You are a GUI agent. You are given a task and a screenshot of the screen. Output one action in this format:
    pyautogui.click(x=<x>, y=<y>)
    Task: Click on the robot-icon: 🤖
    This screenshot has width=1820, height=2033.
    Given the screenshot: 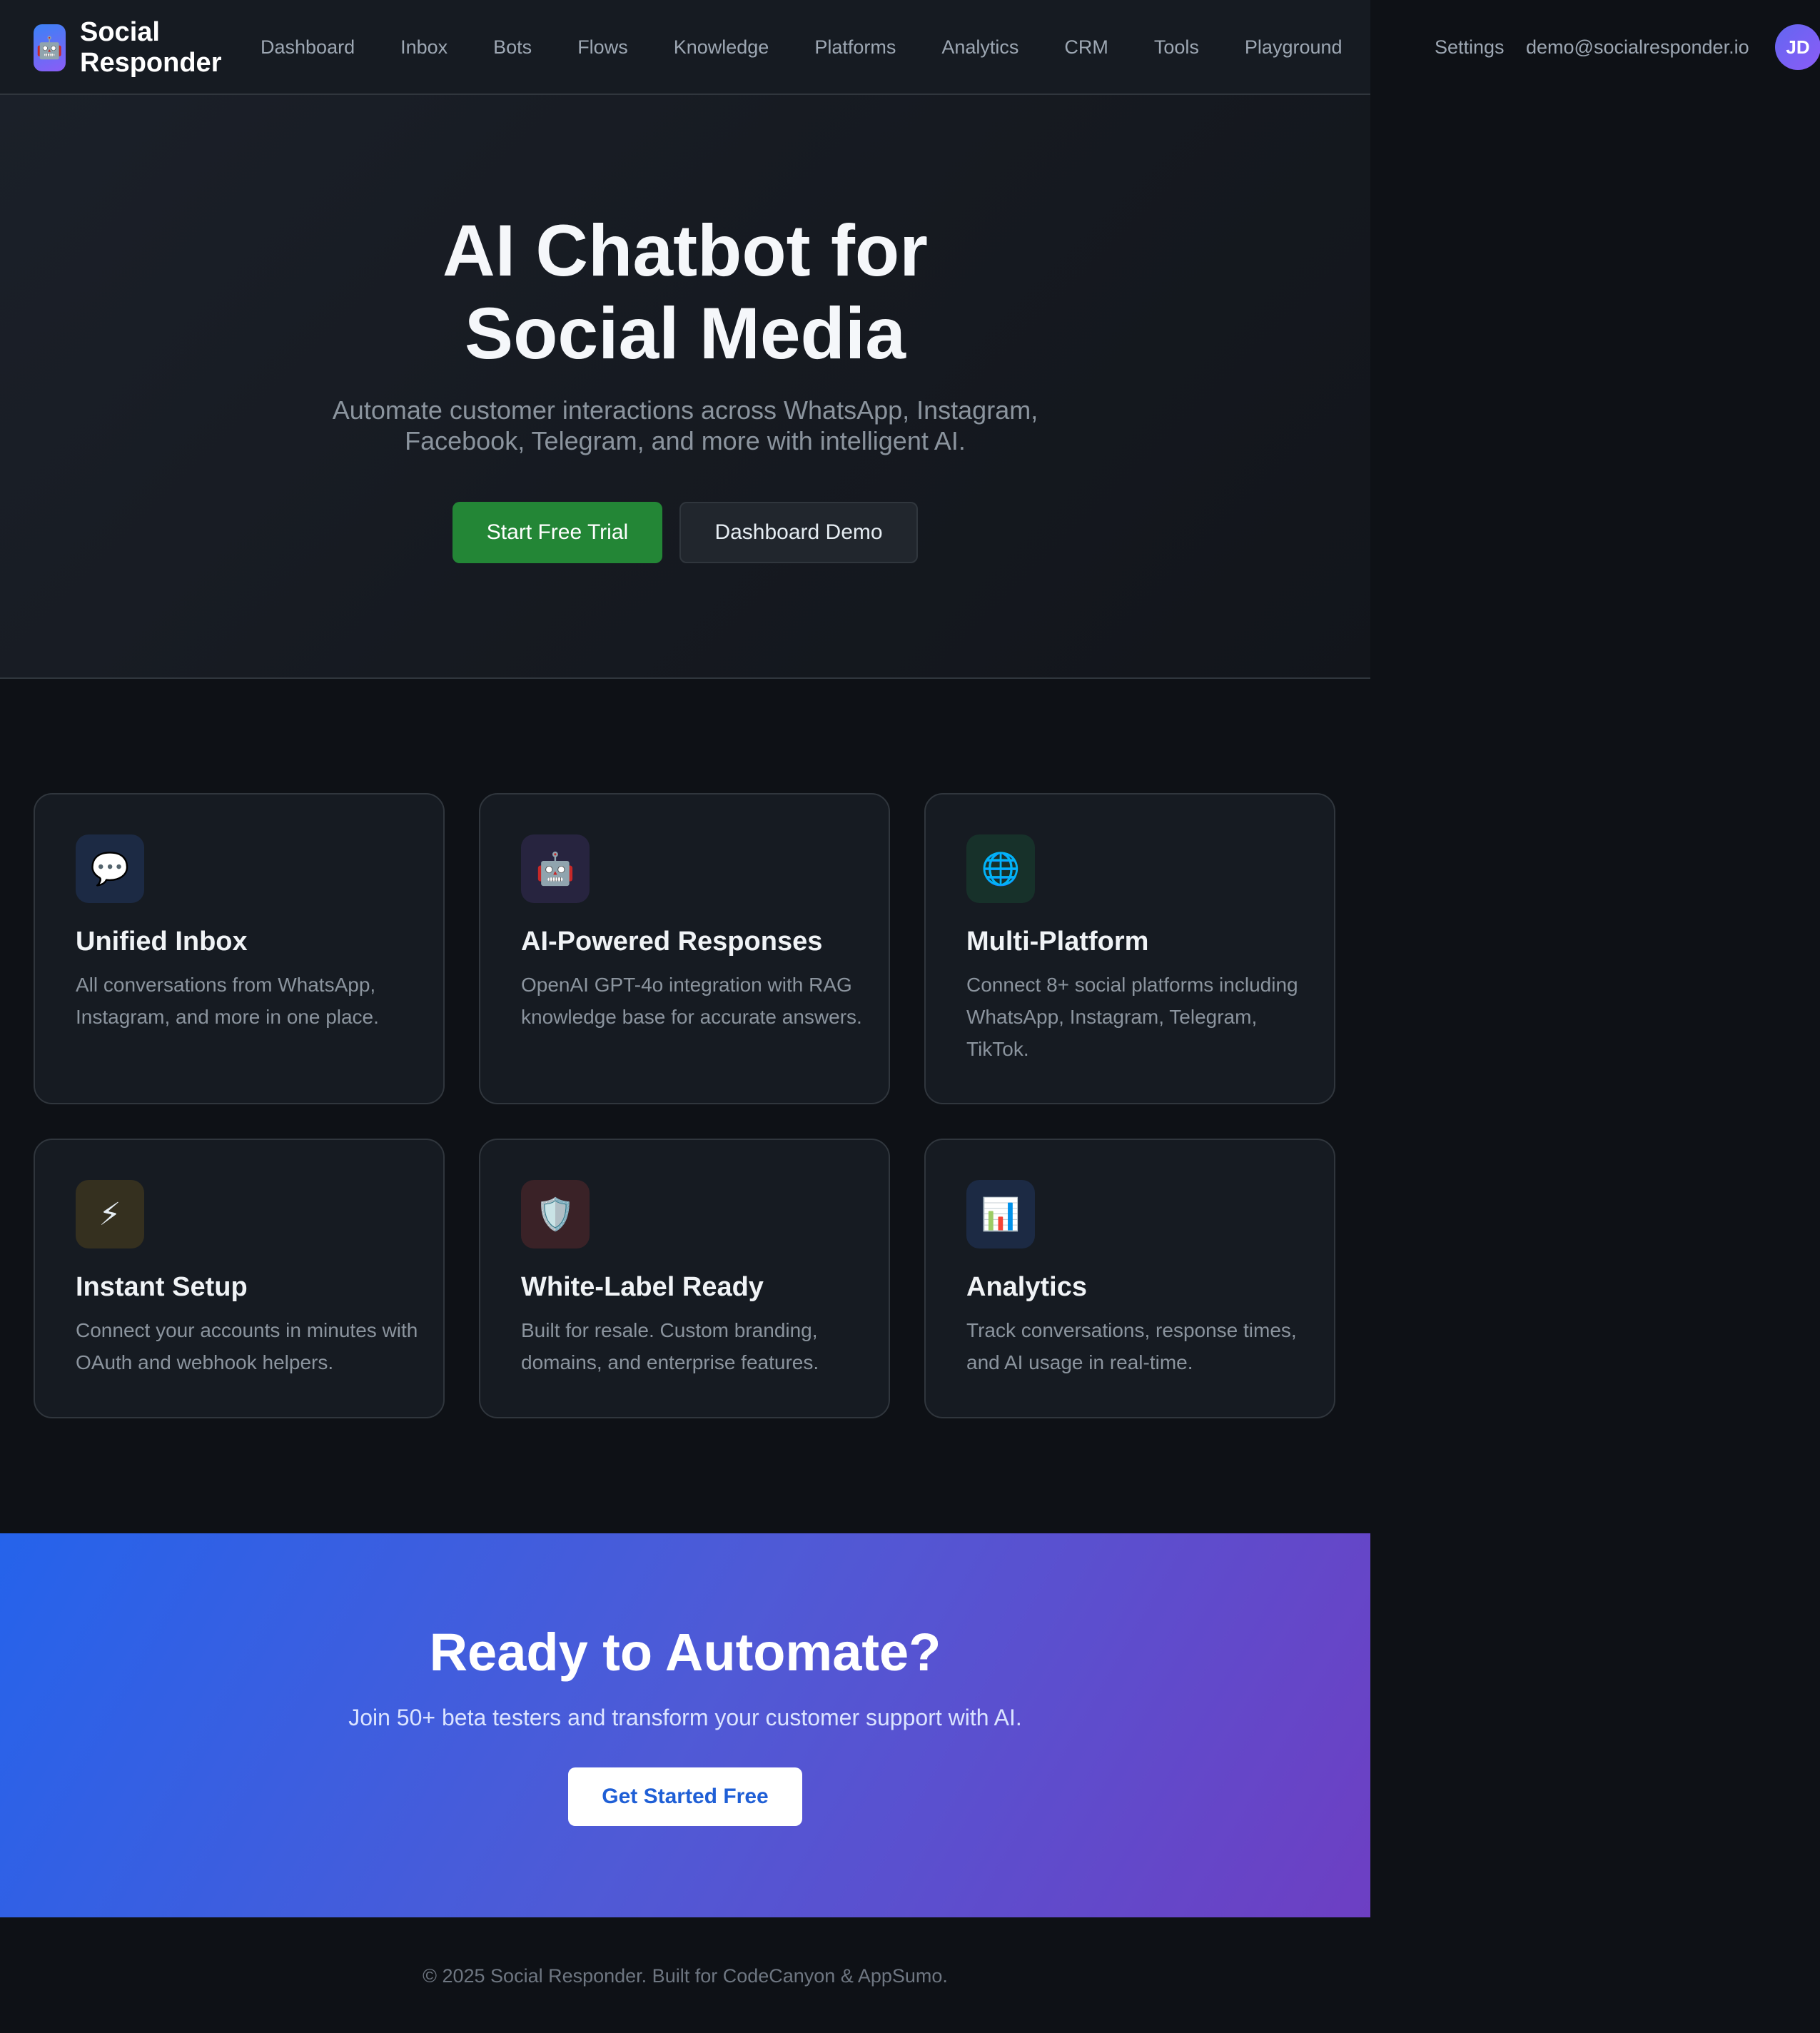 What is the action you would take?
    pyautogui.click(x=555, y=868)
    